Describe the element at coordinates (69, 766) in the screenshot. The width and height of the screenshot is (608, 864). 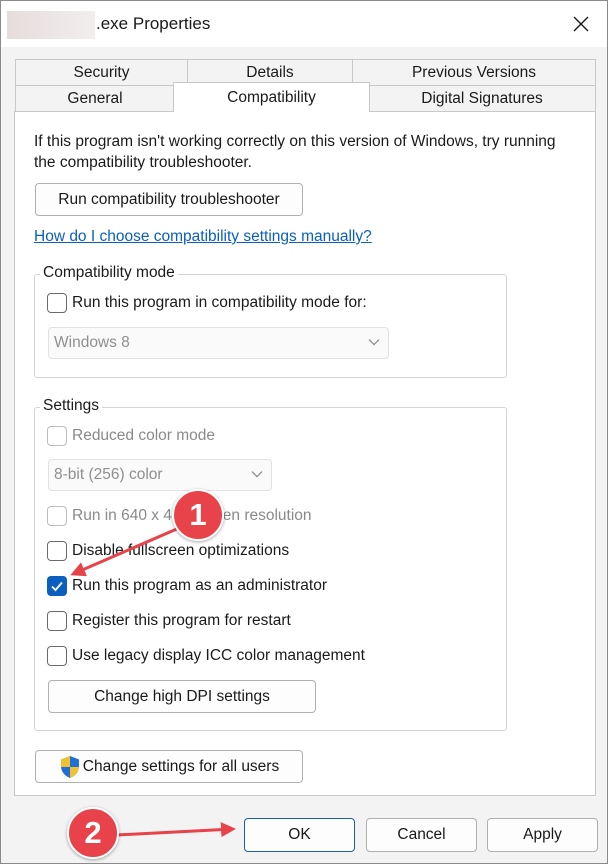
I see `uac-shield-icon` at that location.